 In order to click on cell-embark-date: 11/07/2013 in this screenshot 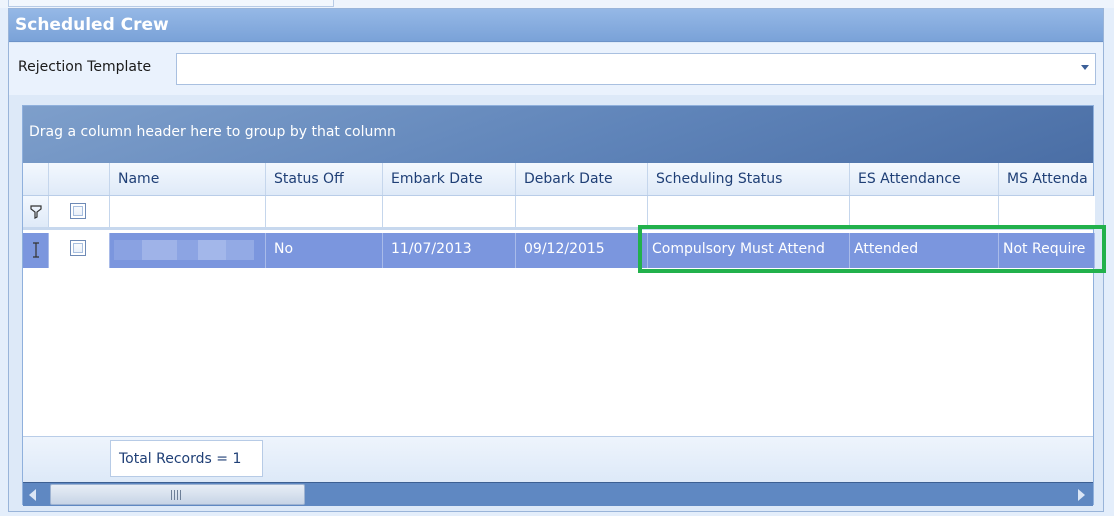, I will do `click(449, 250)`.